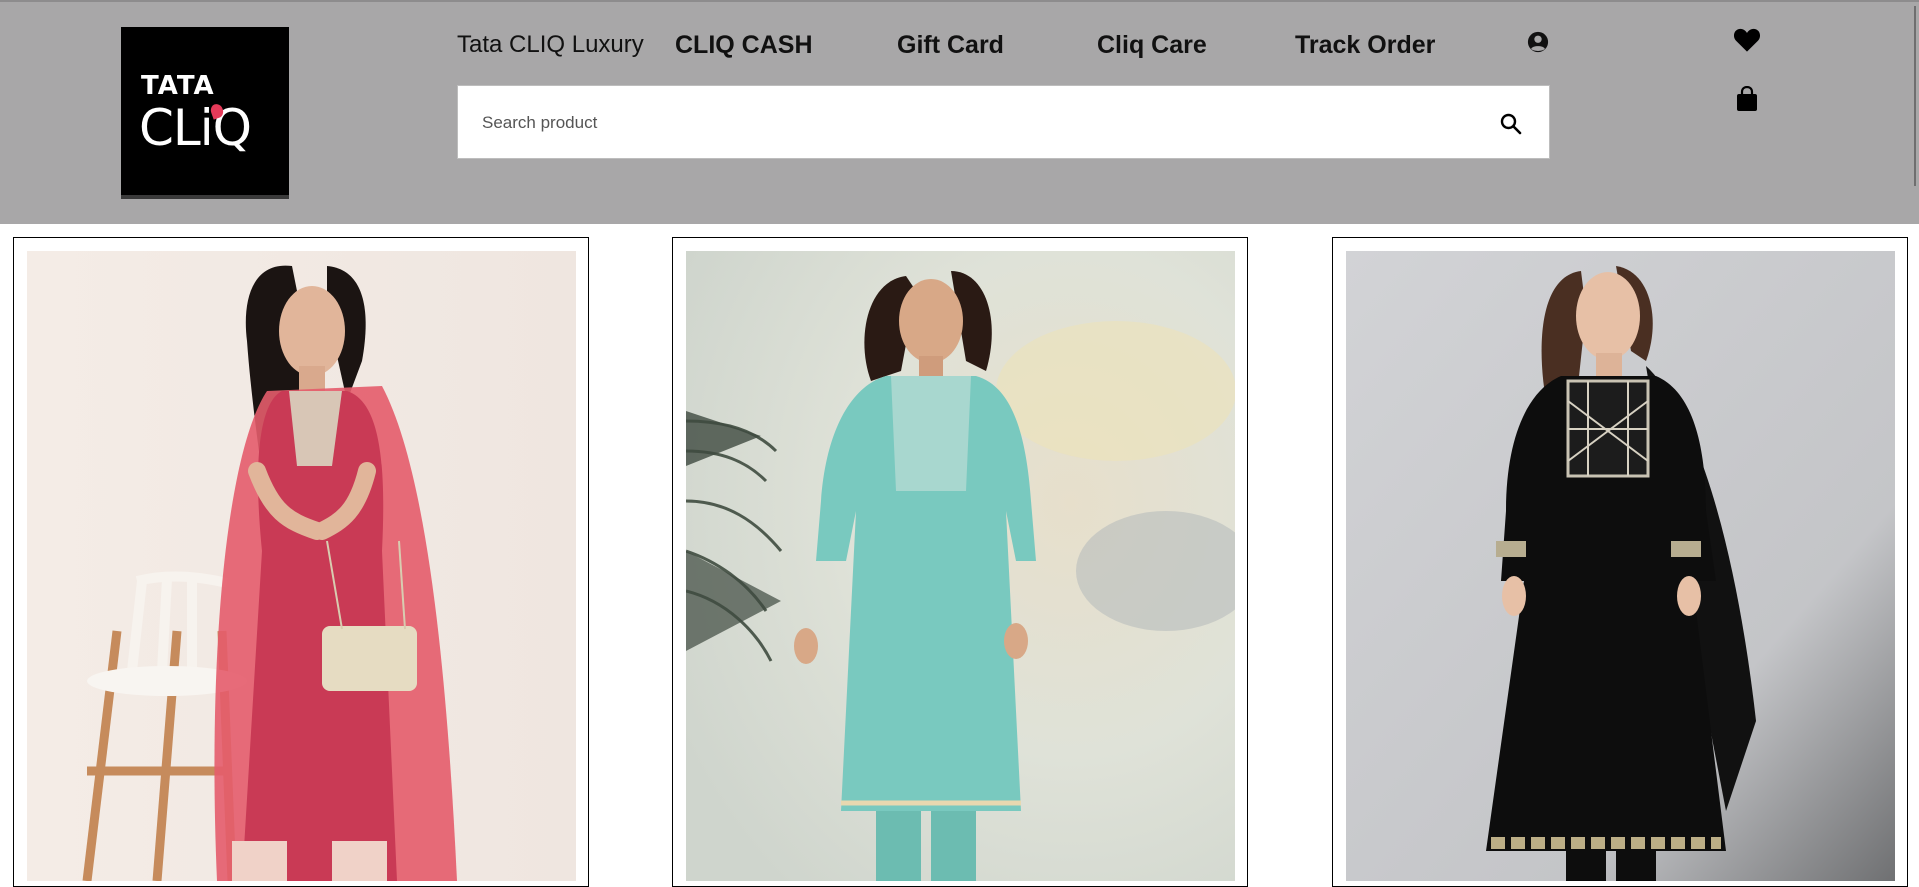 The height and width of the screenshot is (887, 1919). What do you see at coordinates (1747, 40) in the screenshot?
I see `heart-icon` at bounding box center [1747, 40].